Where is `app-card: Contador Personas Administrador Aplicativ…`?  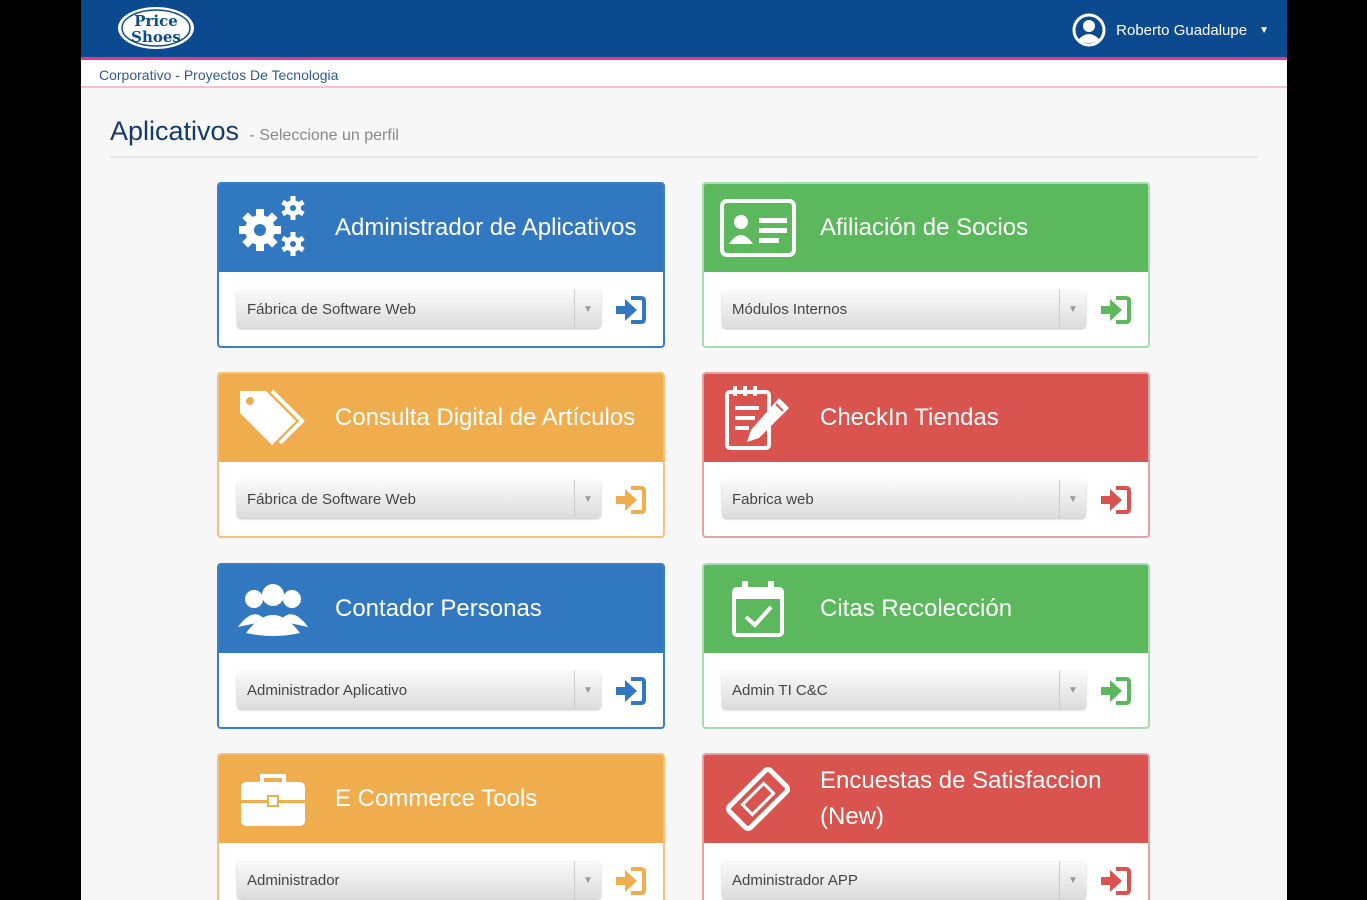 app-card: Contador Personas Administrador Aplicativ… is located at coordinates (441, 646).